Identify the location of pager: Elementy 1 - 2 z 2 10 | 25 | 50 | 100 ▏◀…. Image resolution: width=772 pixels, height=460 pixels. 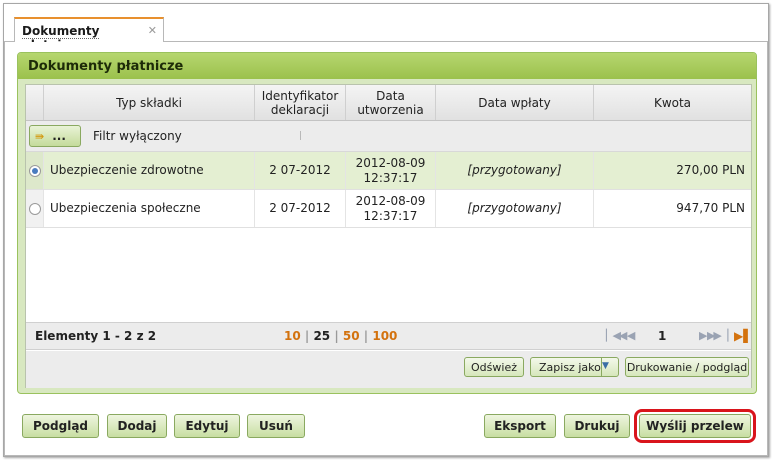
(389, 336).